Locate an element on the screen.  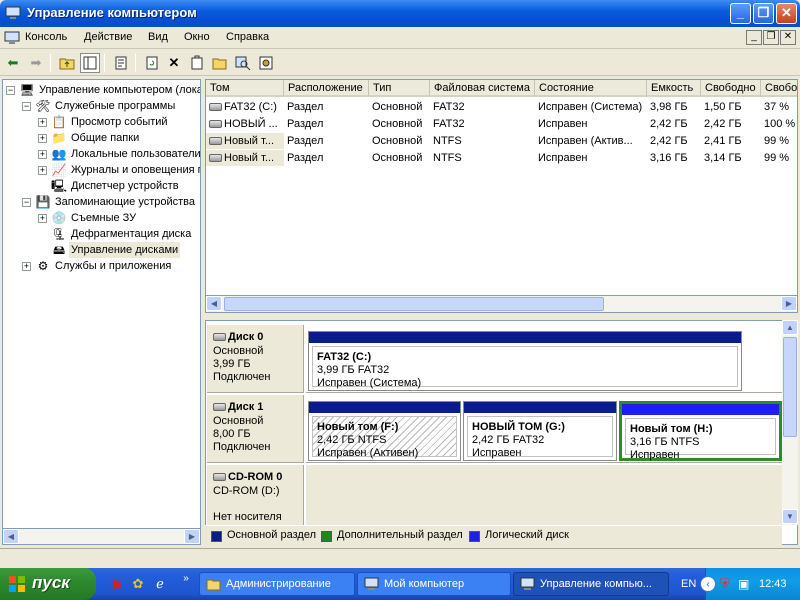
tree-item: + 📋 Просмотр событий is located at coordinates (101, 122).